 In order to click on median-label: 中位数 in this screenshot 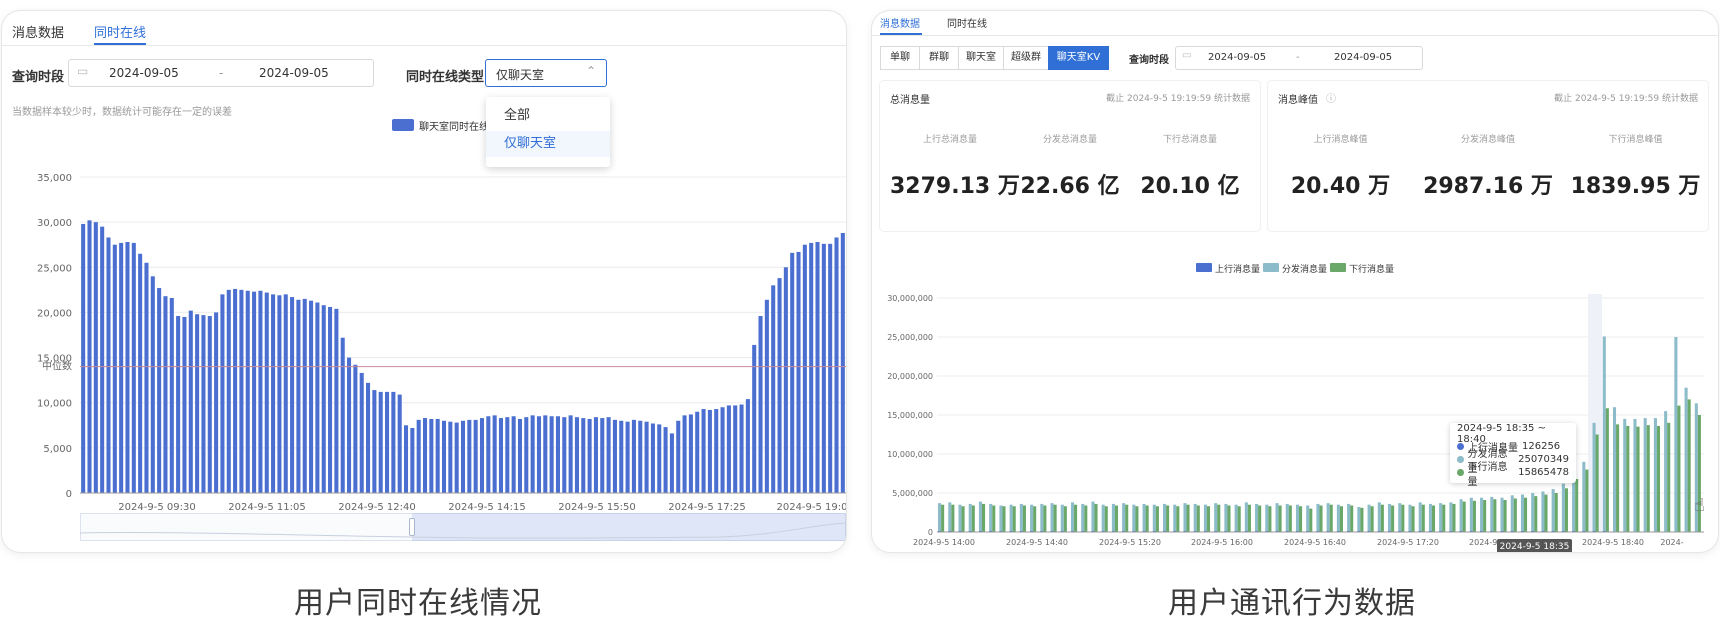, I will do `click(57, 366)`.